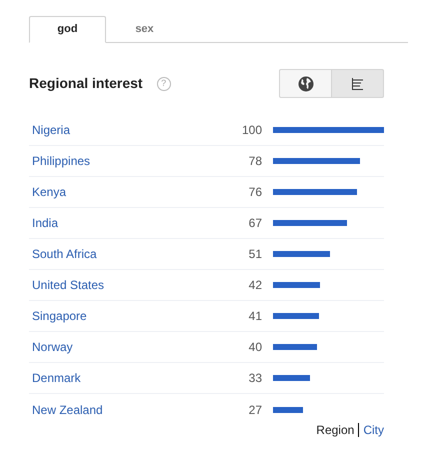  I want to click on globe-icon, so click(306, 84).